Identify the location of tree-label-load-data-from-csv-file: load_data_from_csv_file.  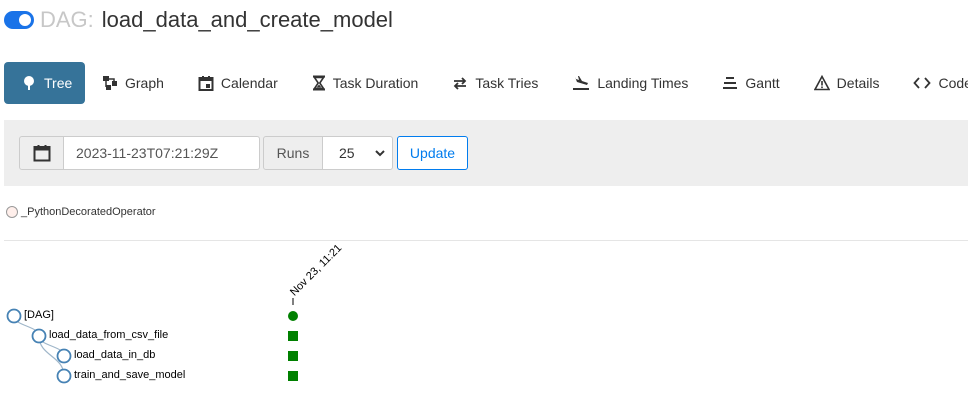
(108, 335).